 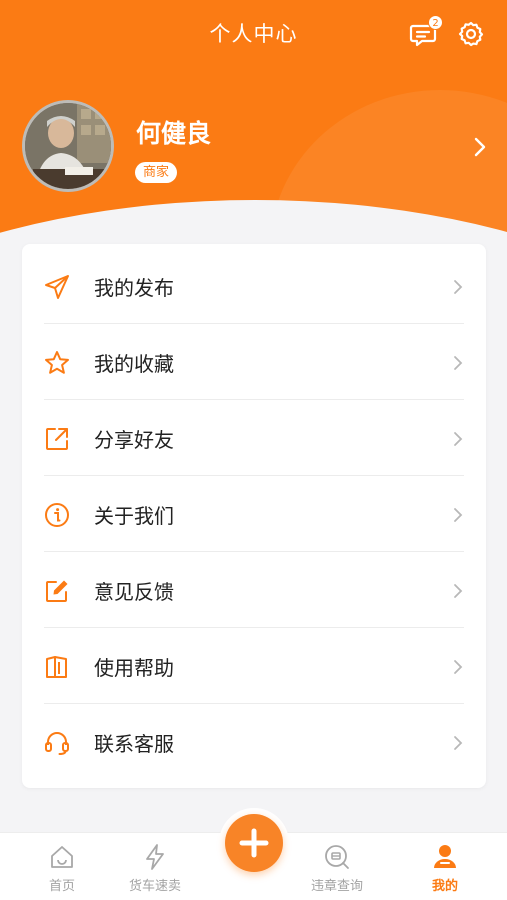 What do you see at coordinates (425, 32) in the screenshot?
I see `messages-button: 2` at bounding box center [425, 32].